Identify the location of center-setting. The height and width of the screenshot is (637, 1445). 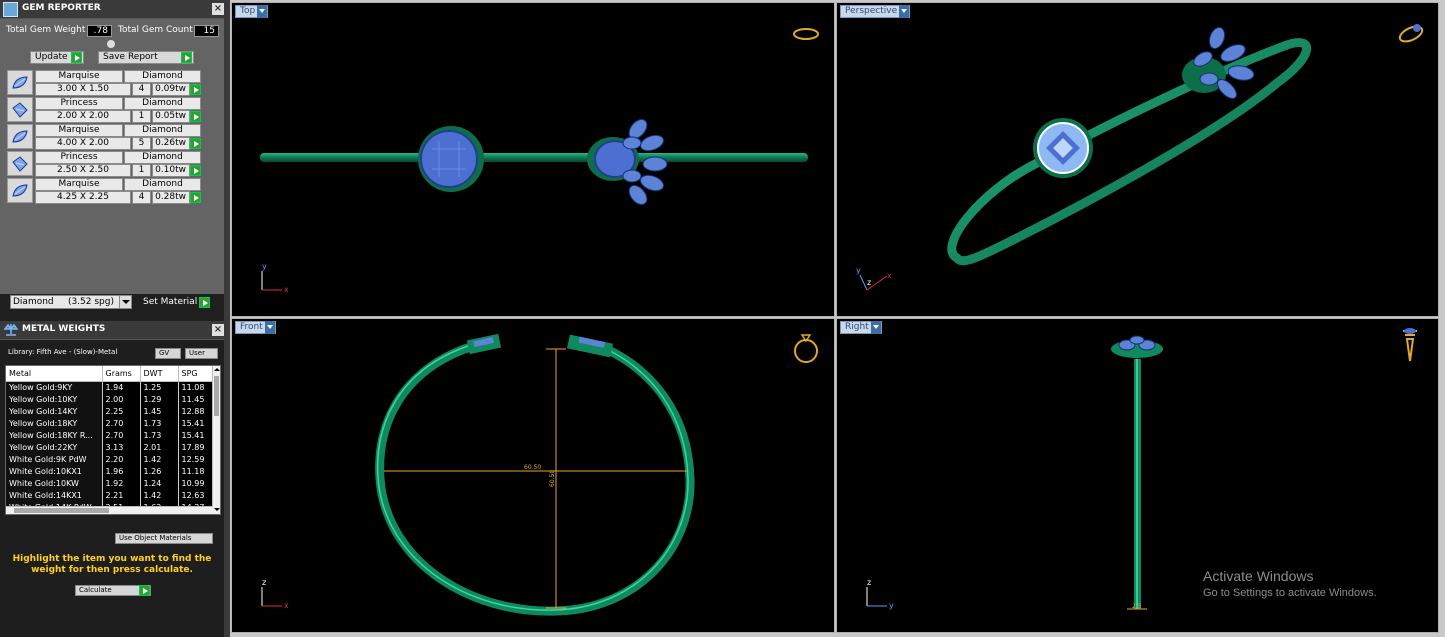
(1063, 148).